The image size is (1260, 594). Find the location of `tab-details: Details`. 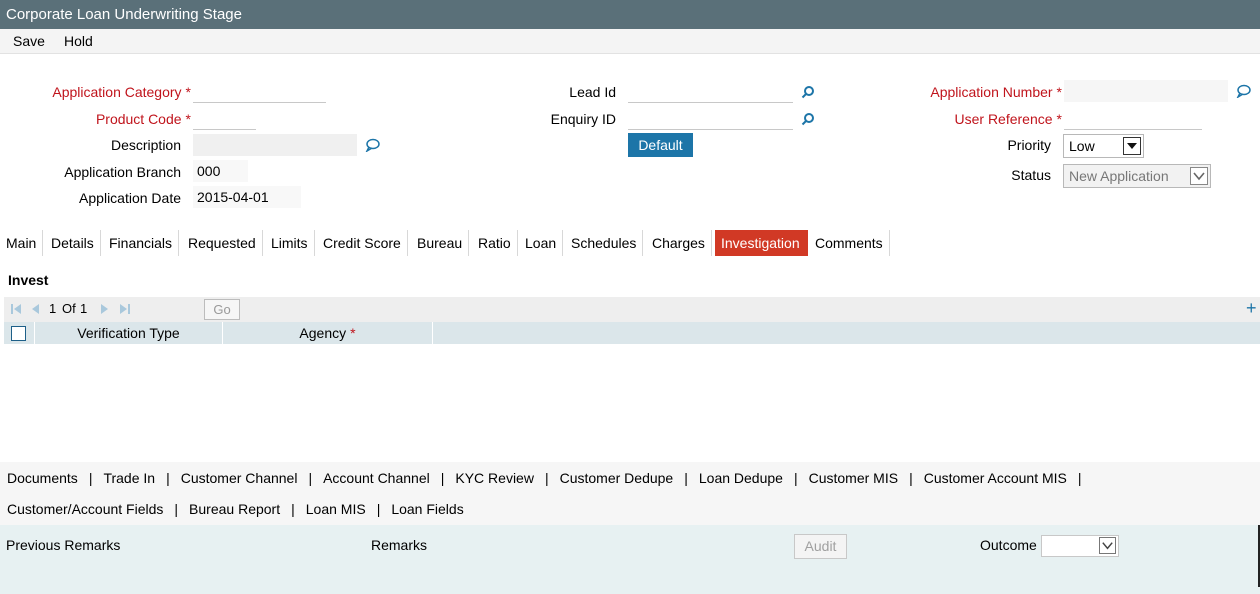

tab-details: Details is located at coordinates (73, 243).